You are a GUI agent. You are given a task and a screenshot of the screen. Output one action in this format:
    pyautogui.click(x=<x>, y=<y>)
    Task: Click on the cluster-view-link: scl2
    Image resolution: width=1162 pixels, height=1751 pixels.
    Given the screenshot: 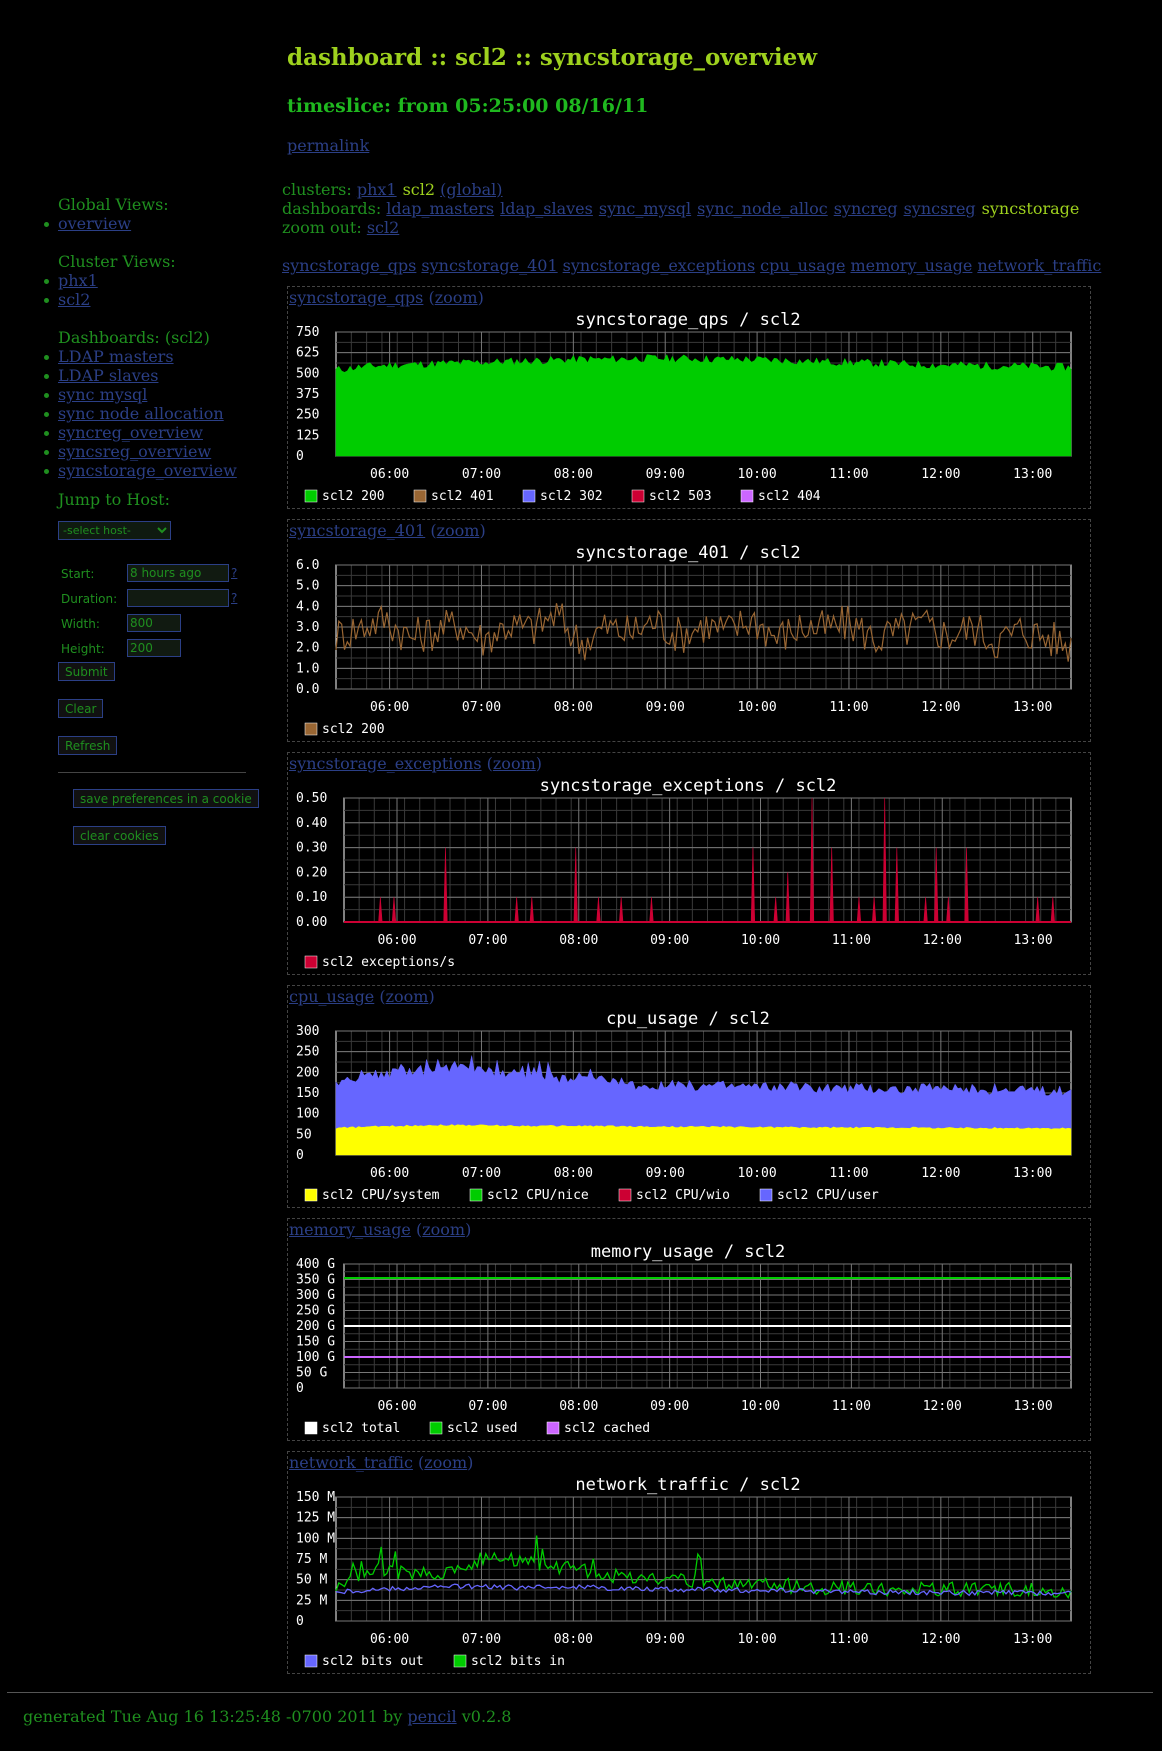 What is the action you would take?
    pyautogui.click(x=74, y=299)
    